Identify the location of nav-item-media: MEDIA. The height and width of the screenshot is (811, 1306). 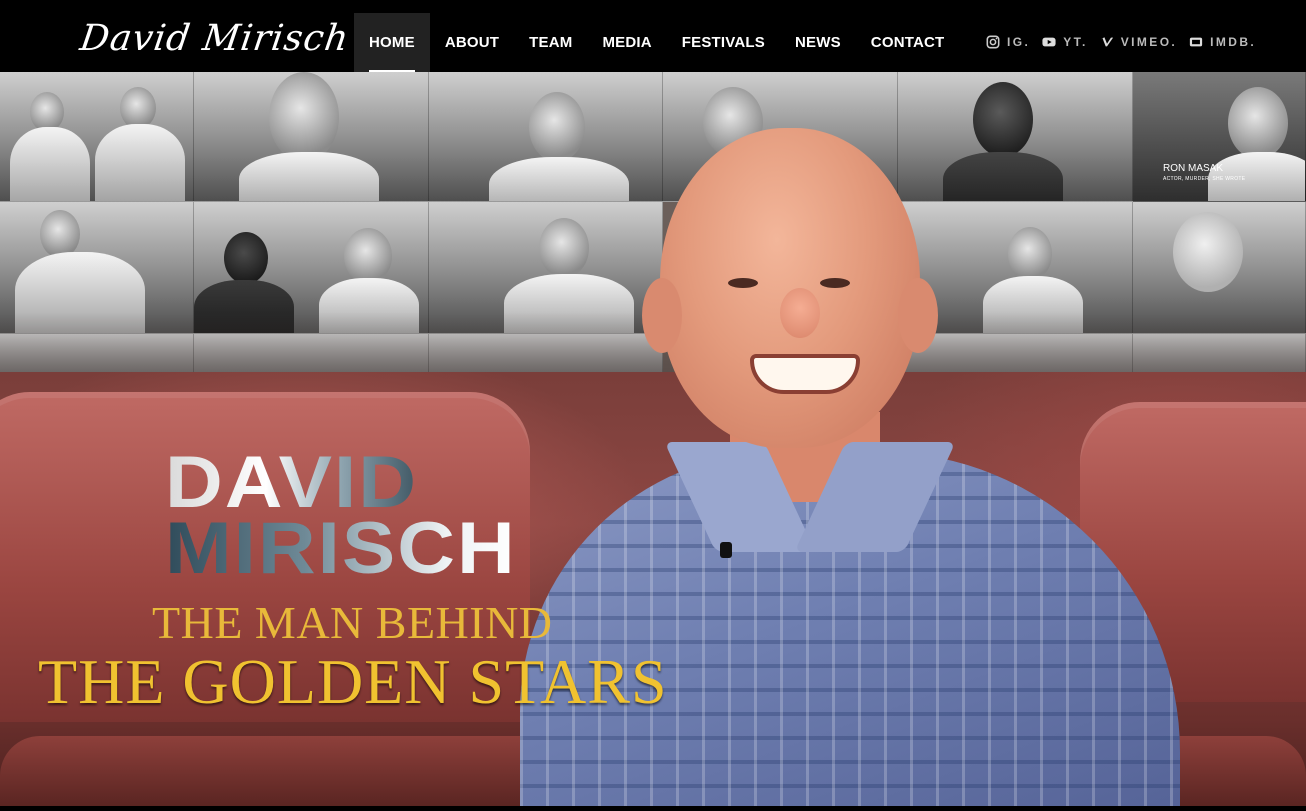
(626, 42).